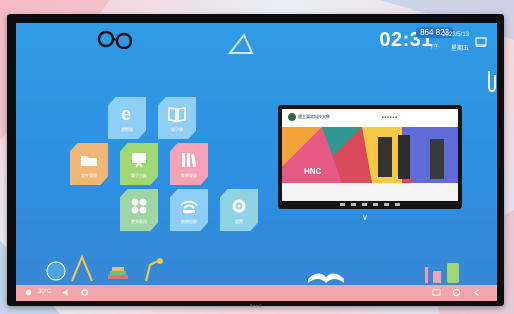 Image resolution: width=514 pixels, height=314 pixels. I want to click on wifi-icon, so click(189, 206).